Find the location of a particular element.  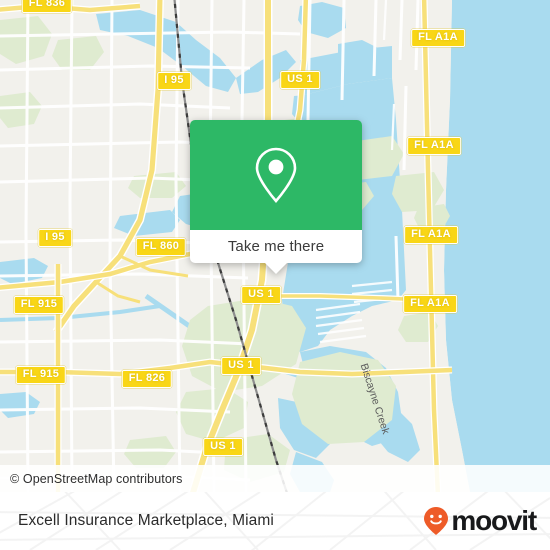

road-label-fl826: FL 826 is located at coordinates (147, 379).